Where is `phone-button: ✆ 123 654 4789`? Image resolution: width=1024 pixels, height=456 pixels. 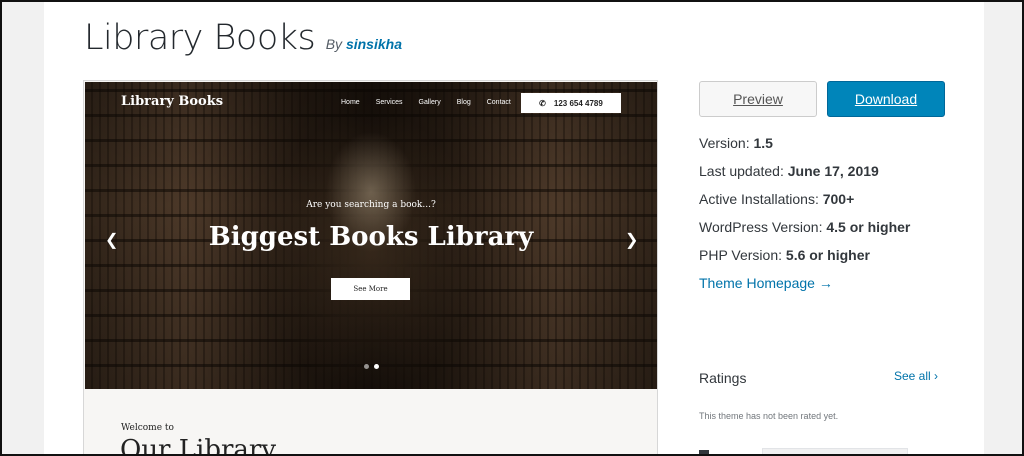 phone-button: ✆ 123 654 4789 is located at coordinates (571, 103).